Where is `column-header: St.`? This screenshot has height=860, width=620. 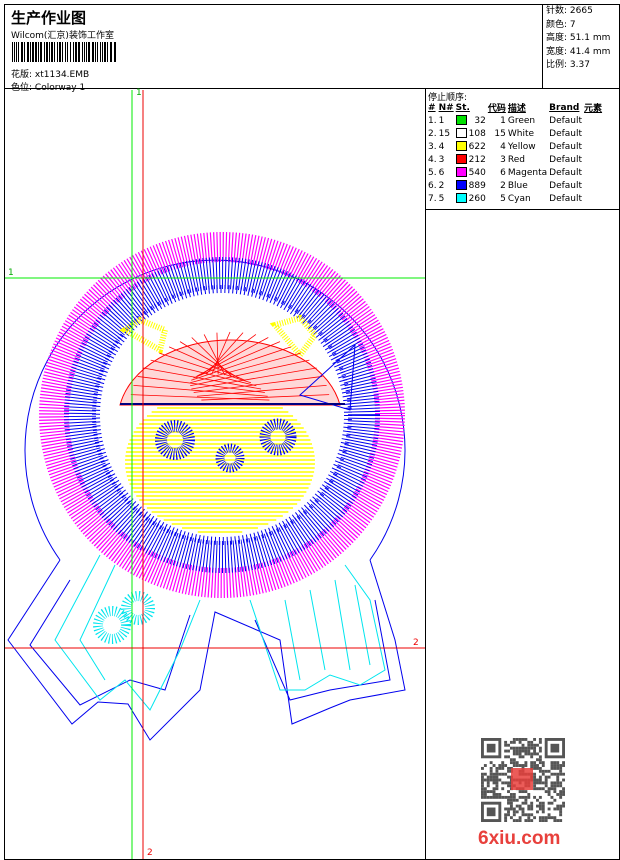
column-header: St. is located at coordinates (462, 107).